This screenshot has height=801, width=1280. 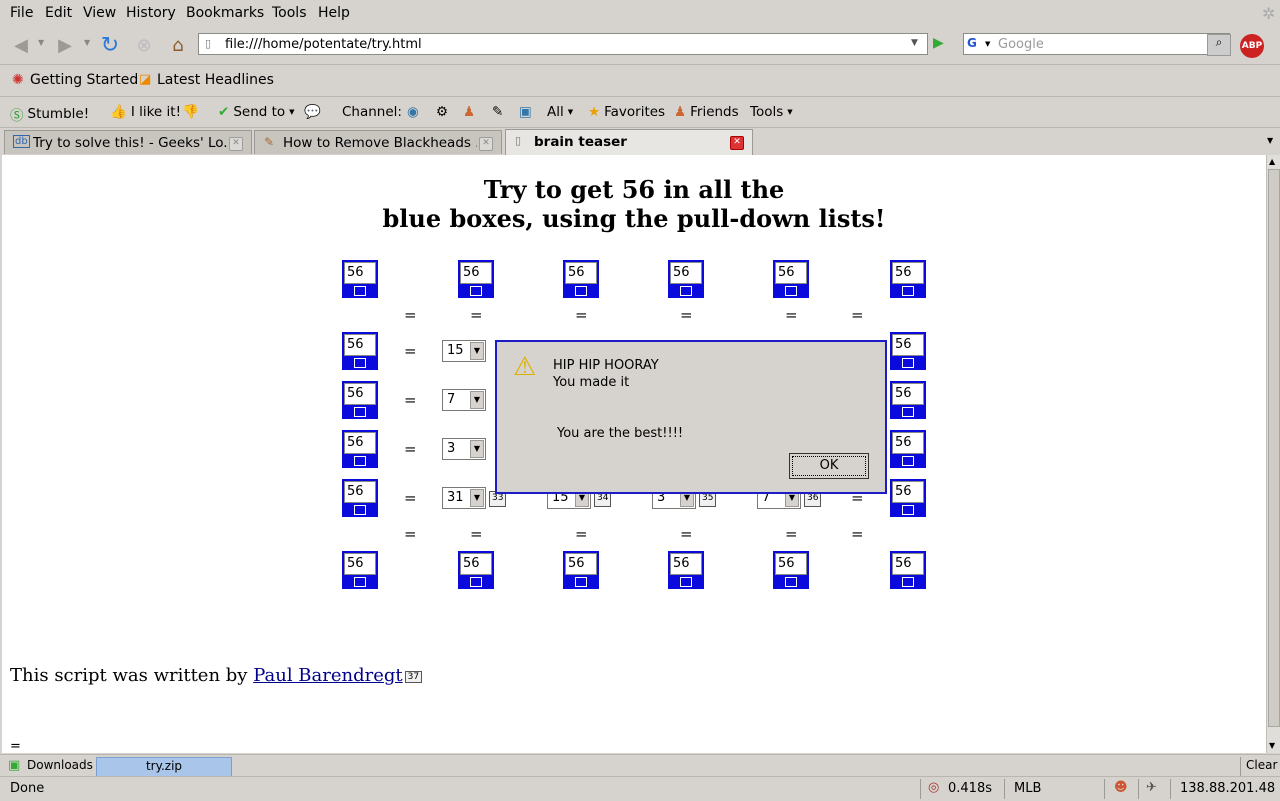 I want to click on globe-icon: ◉, so click(x=413, y=112).